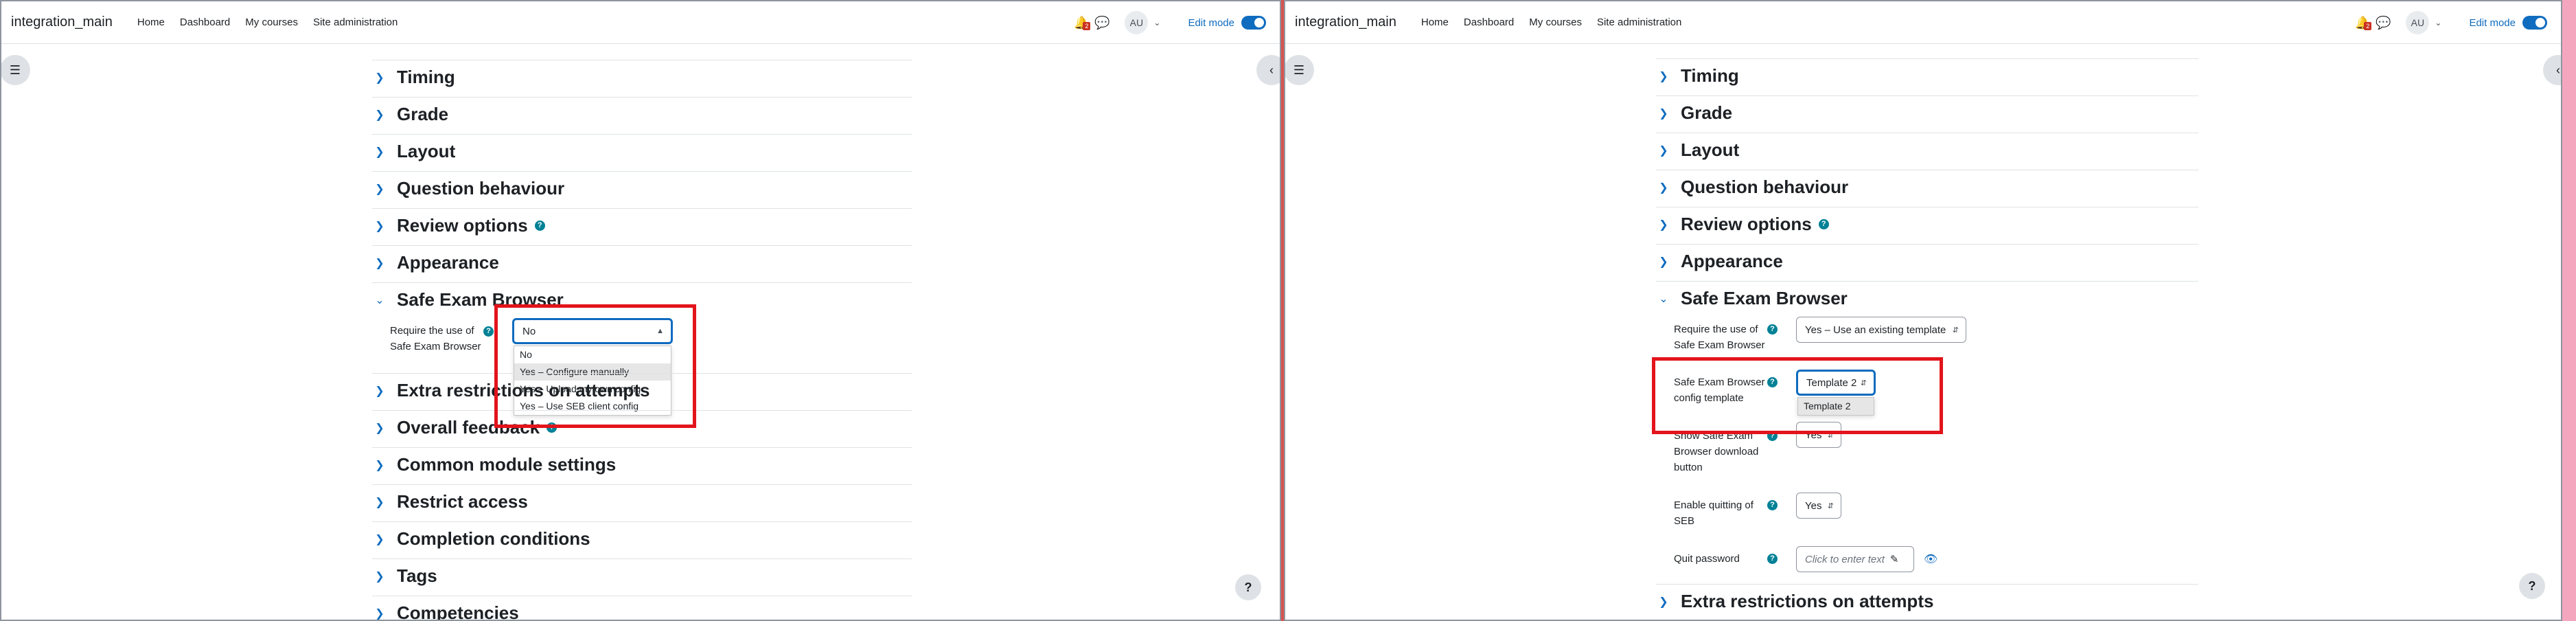 This screenshot has width=2576, height=621. What do you see at coordinates (1818, 506) in the screenshot?
I see `seb-quit-select: Yes ⇵` at bounding box center [1818, 506].